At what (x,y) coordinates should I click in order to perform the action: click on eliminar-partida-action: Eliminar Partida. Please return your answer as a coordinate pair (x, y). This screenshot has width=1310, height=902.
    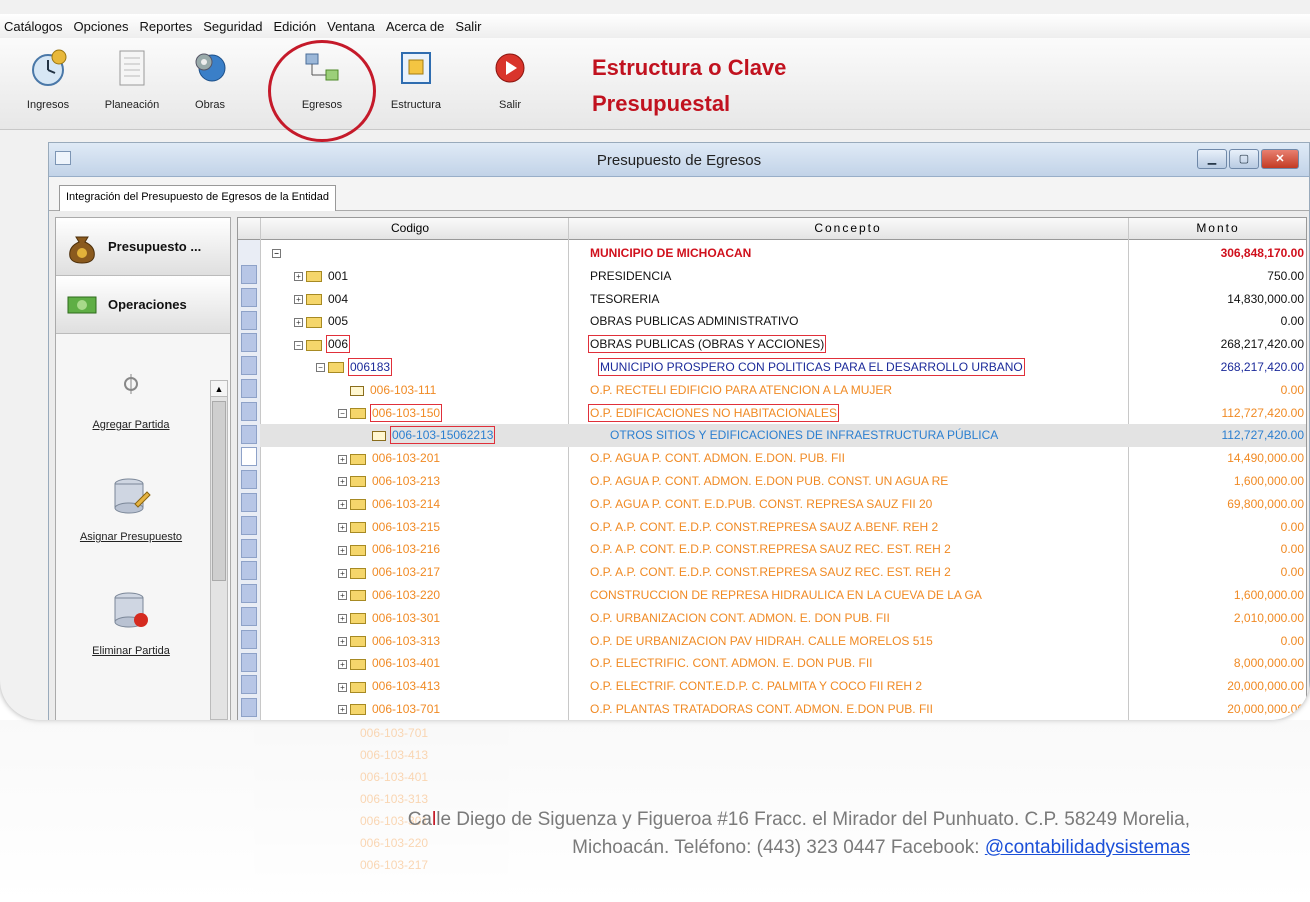
    Looking at the image, I should click on (131, 622).